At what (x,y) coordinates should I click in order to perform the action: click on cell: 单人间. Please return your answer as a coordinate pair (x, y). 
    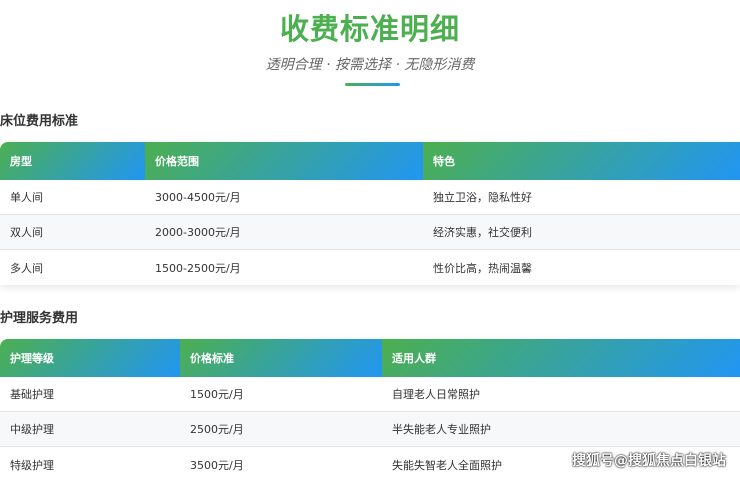
    Looking at the image, I should click on (26, 197).